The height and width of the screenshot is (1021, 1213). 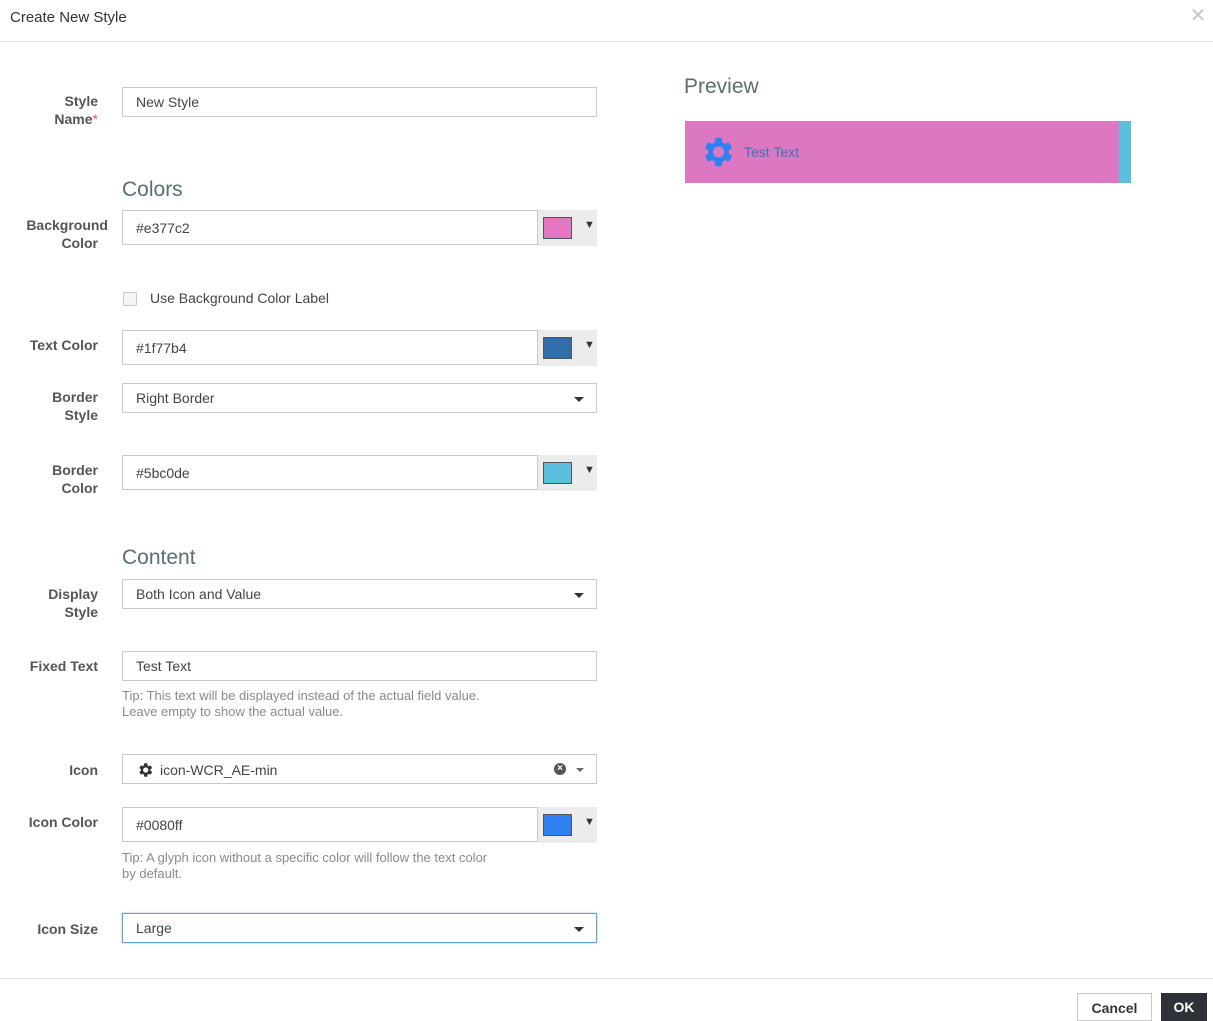 What do you see at coordinates (330, 347) in the screenshot?
I see `text-color-input: #1f77b4` at bounding box center [330, 347].